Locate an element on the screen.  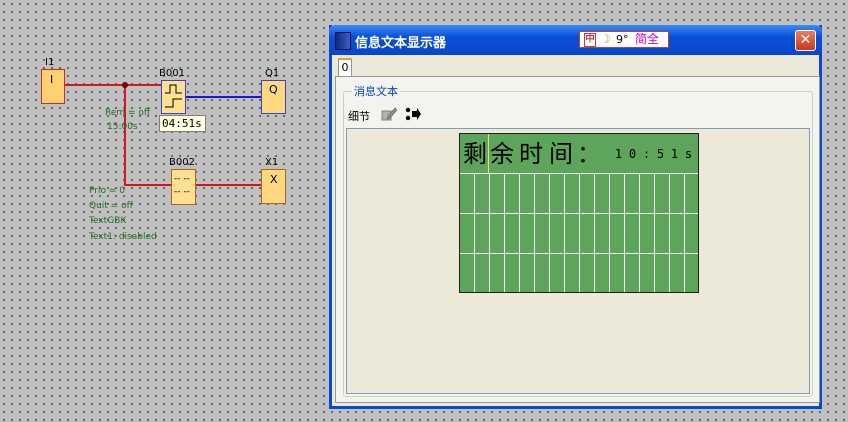
b002-param-2: TextGBK is located at coordinates (108, 221).